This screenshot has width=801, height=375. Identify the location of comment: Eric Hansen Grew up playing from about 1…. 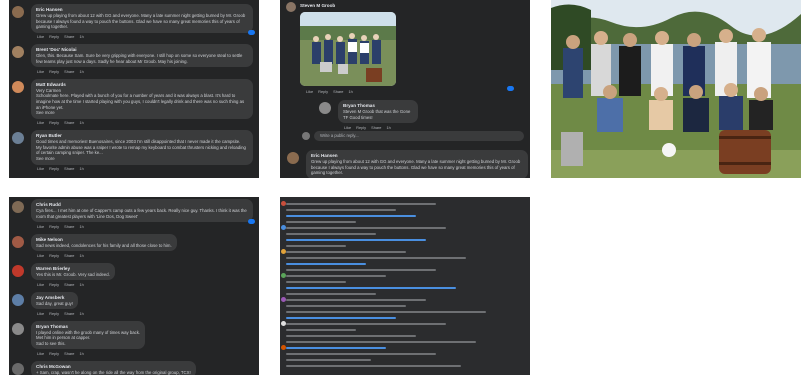
(134, 22).